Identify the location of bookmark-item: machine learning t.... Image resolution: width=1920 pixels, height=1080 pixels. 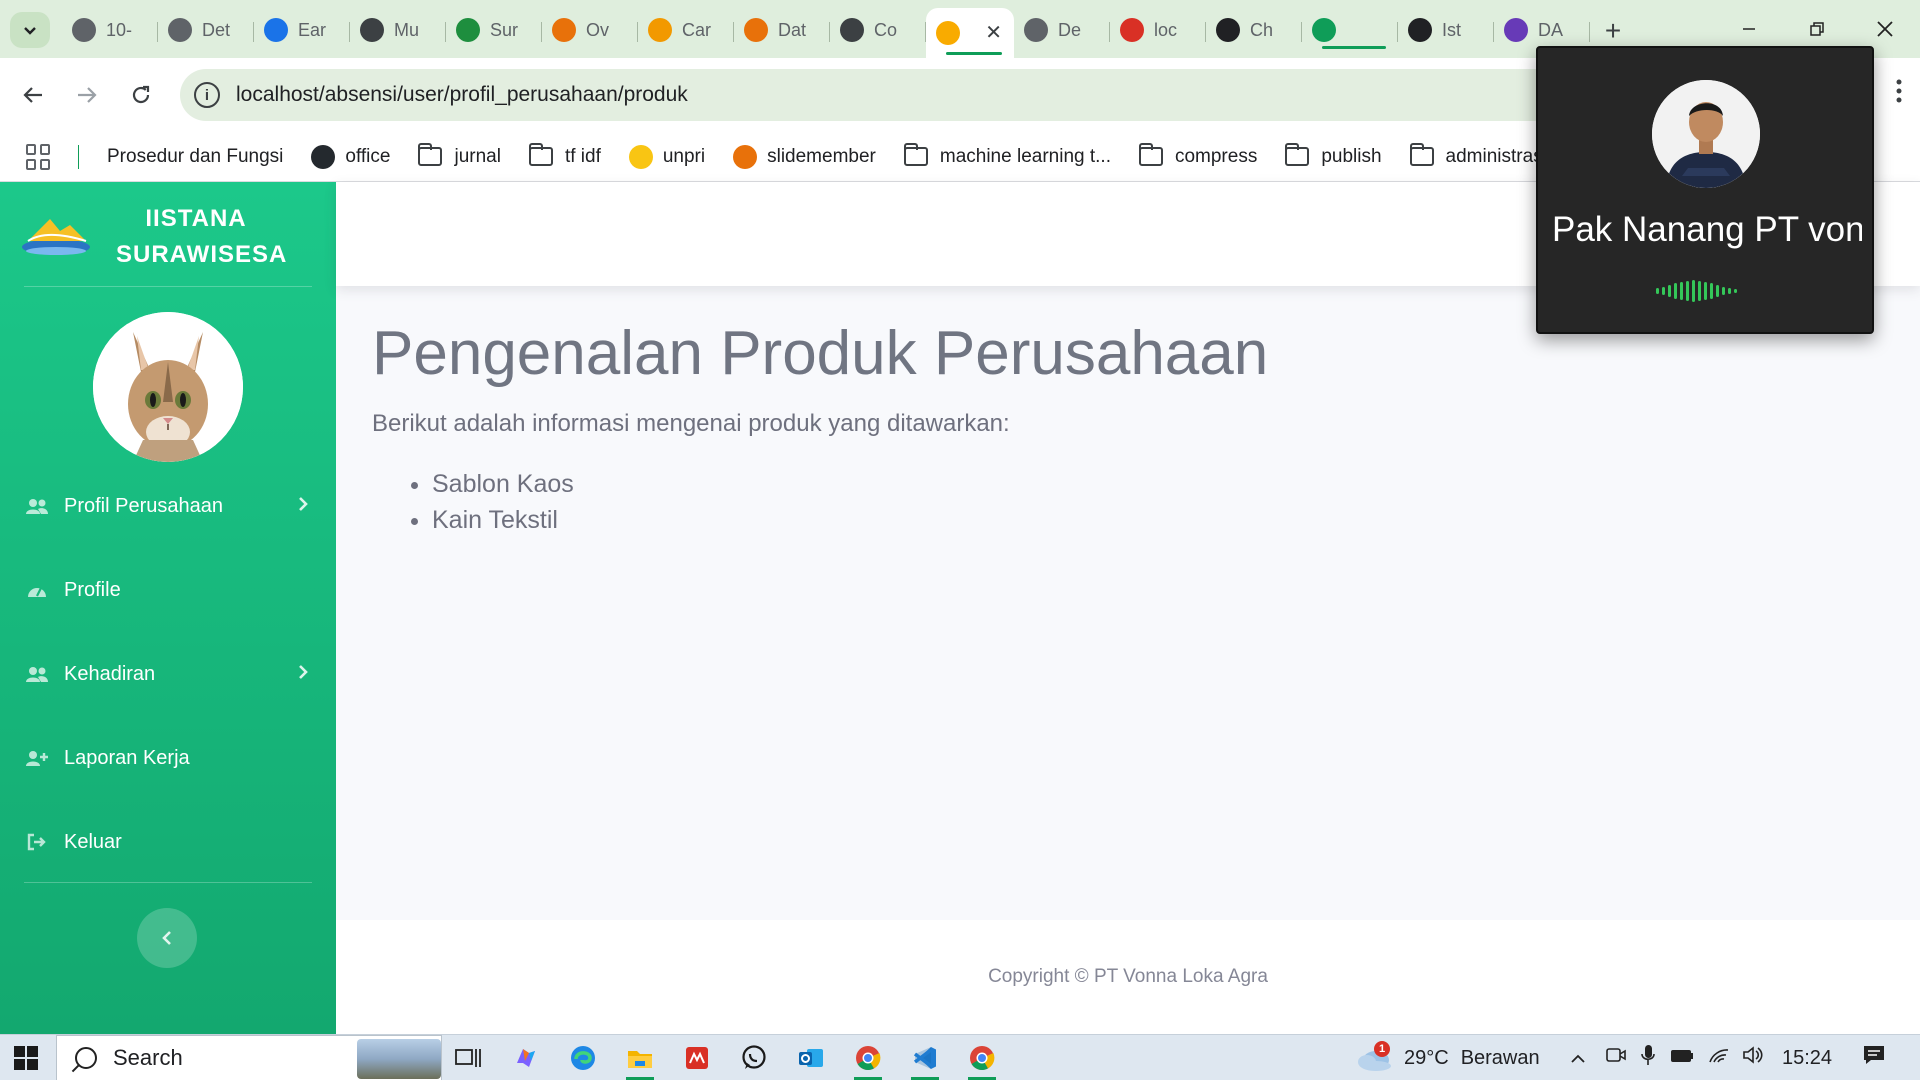
(1007, 155).